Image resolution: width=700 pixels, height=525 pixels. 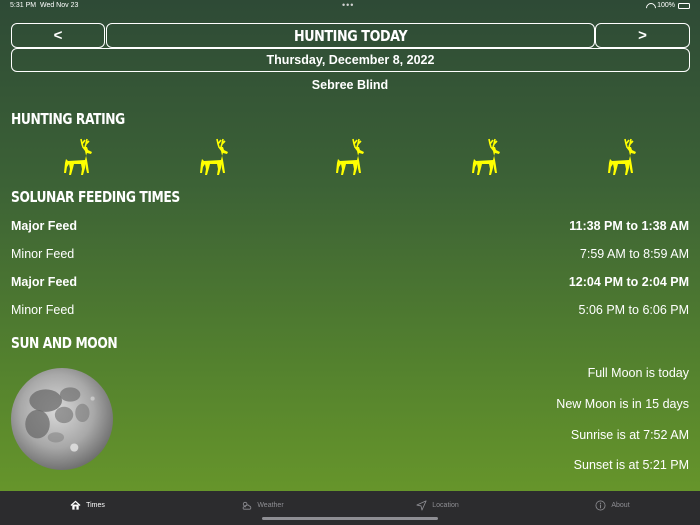 I want to click on feed-time: 11:38 PM to 1:38 AM, so click(x=629, y=226).